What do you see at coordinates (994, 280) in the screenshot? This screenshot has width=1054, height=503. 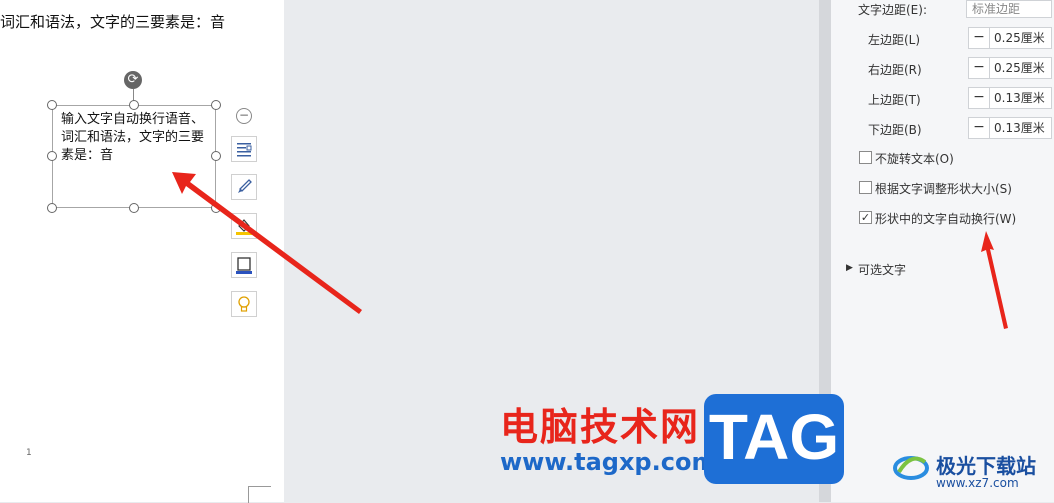 I see `annotation-arrow-right` at bounding box center [994, 280].